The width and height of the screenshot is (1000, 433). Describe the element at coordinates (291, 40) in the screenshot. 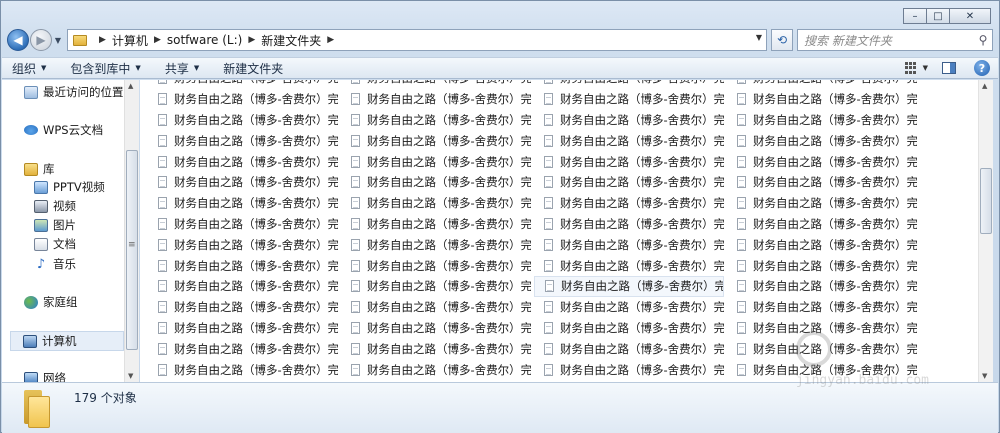

I see `breadcrumb-current-folder: 新建文件夹` at that location.